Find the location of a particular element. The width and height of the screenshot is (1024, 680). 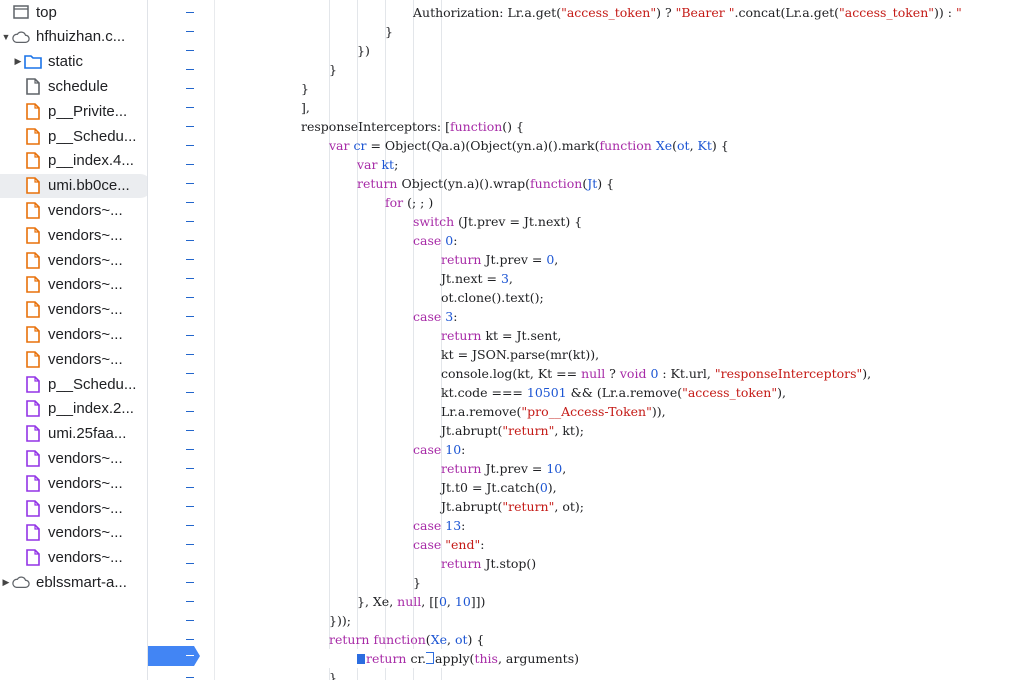

pause-location-icon is located at coordinates (361, 659).